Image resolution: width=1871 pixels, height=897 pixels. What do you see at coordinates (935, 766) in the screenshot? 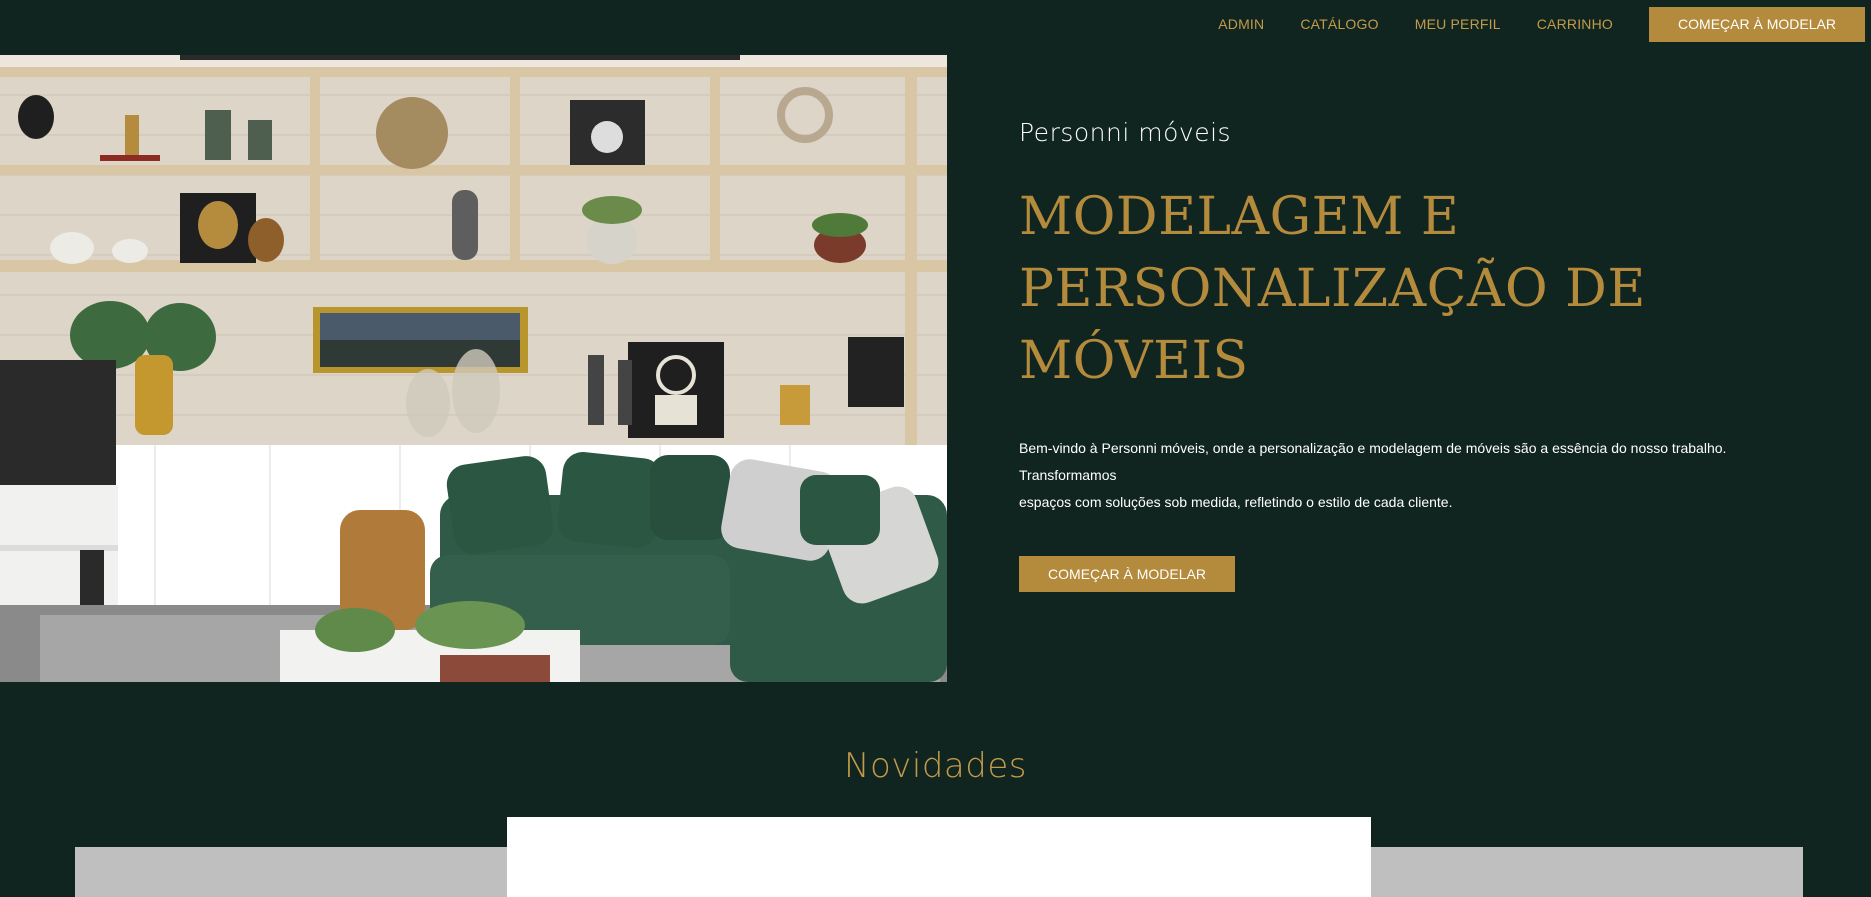
I see `news-section-title: Novidades` at bounding box center [935, 766].